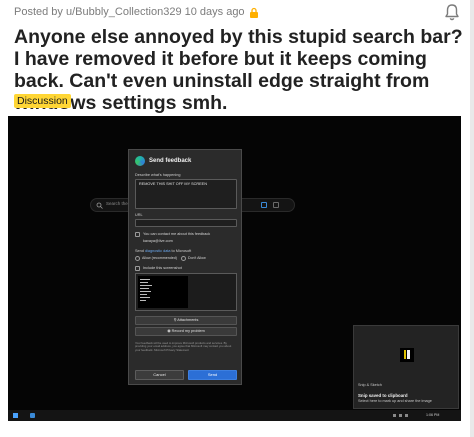 This screenshot has height=437, width=474. Describe the element at coordinates (158, 175) in the screenshot. I see `describe-label: Describe what's happening` at that location.